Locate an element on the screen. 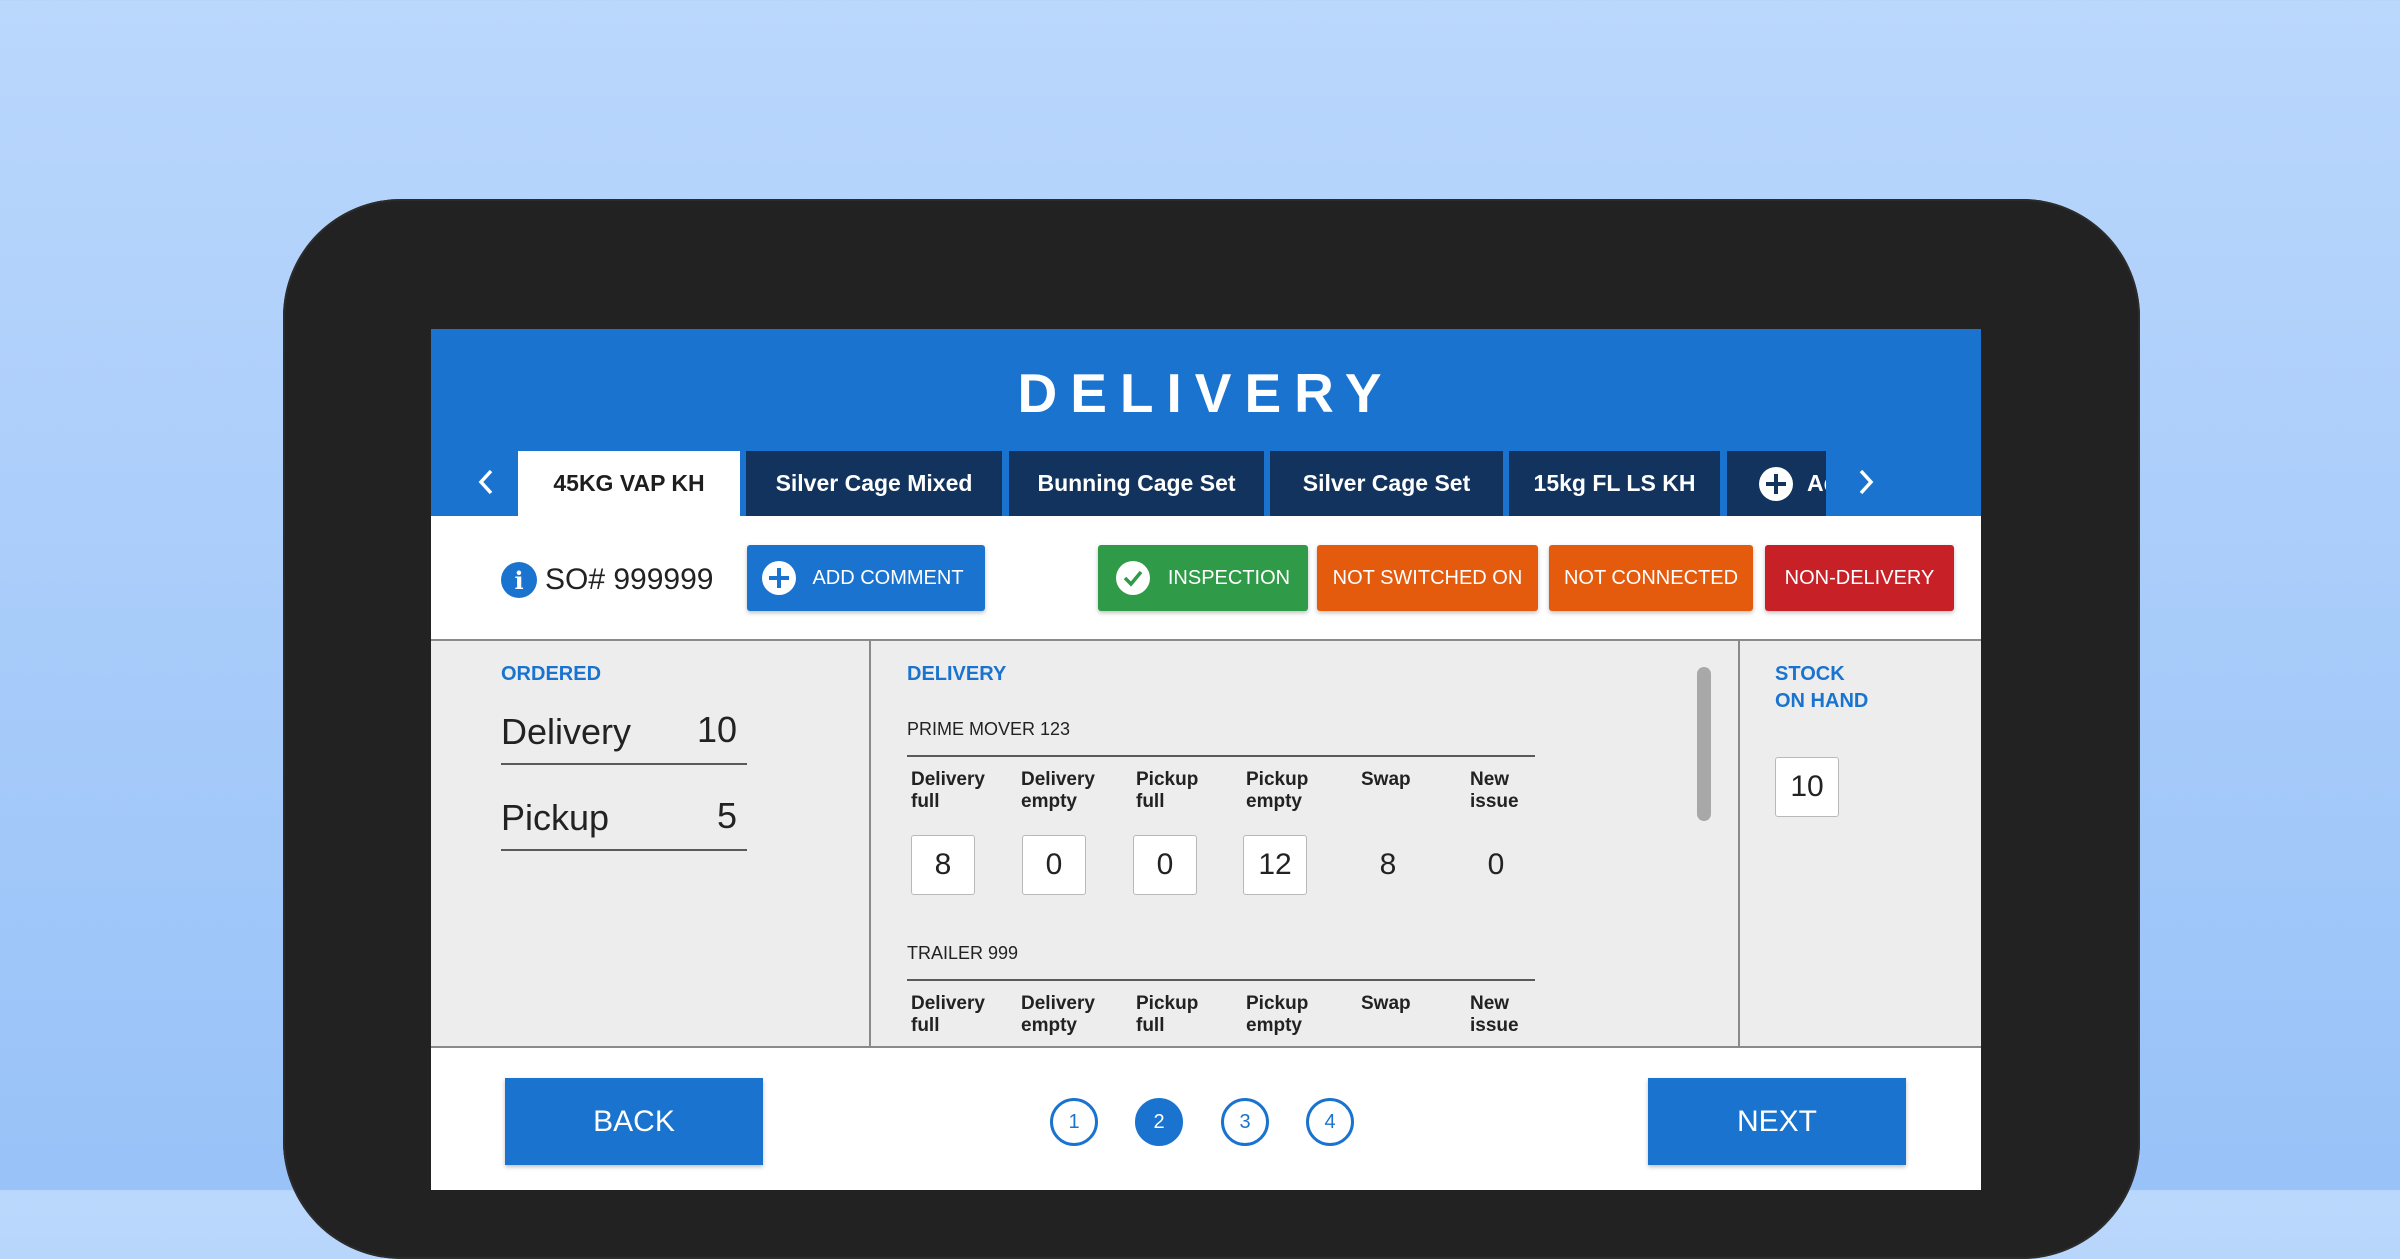  tab-scroll-left-button is located at coordinates (486, 481).